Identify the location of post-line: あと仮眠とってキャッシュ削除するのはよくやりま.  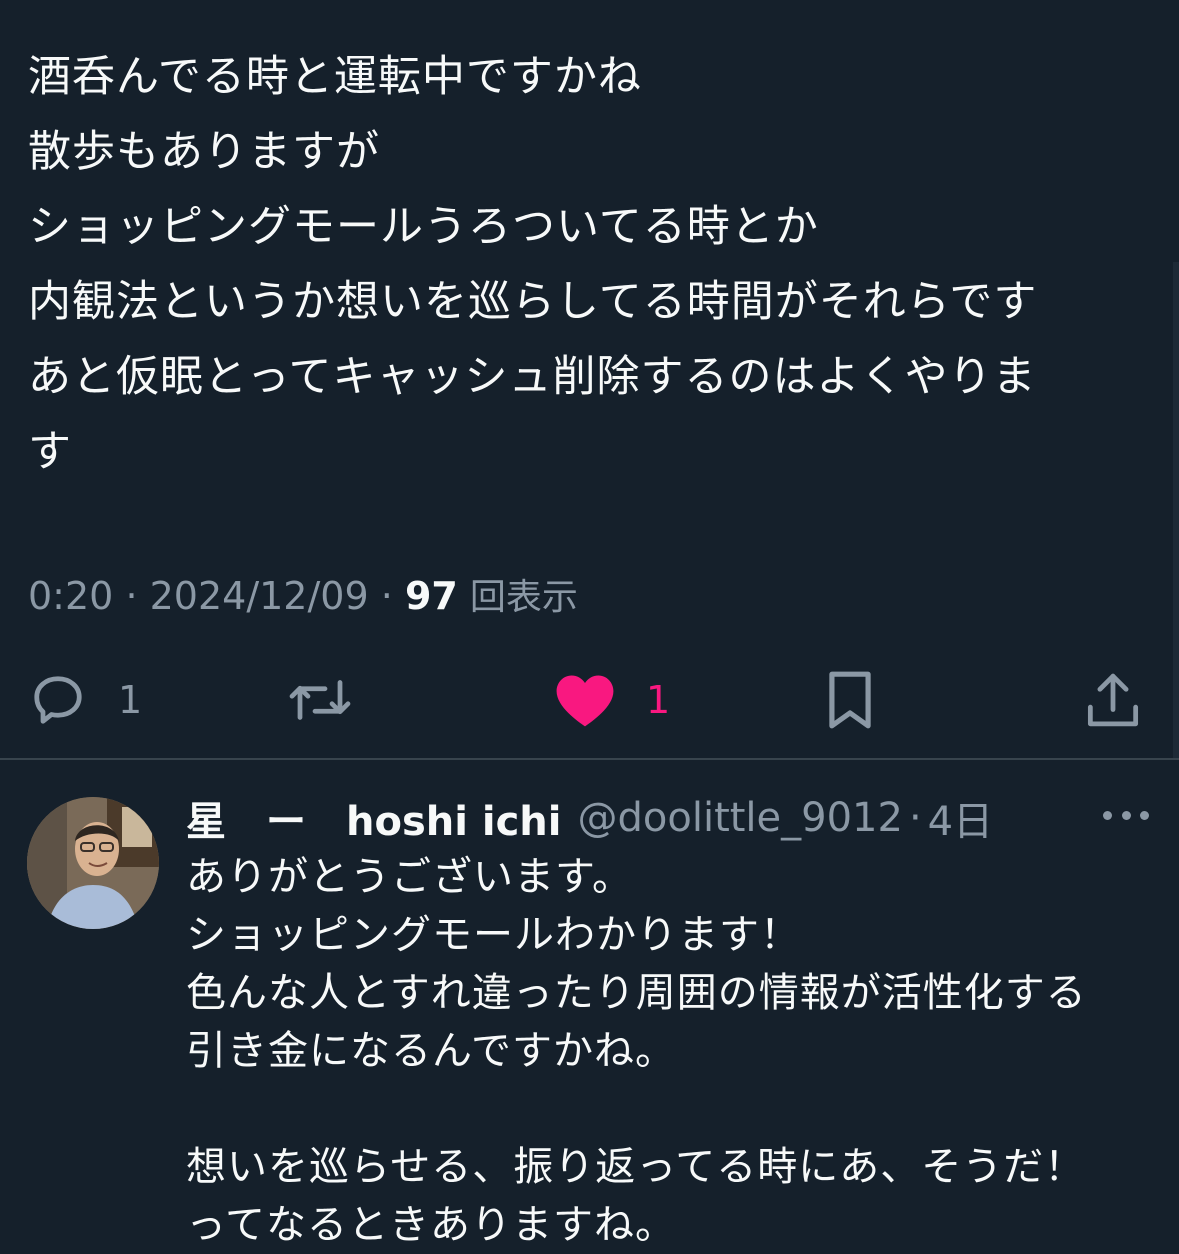
(532, 377).